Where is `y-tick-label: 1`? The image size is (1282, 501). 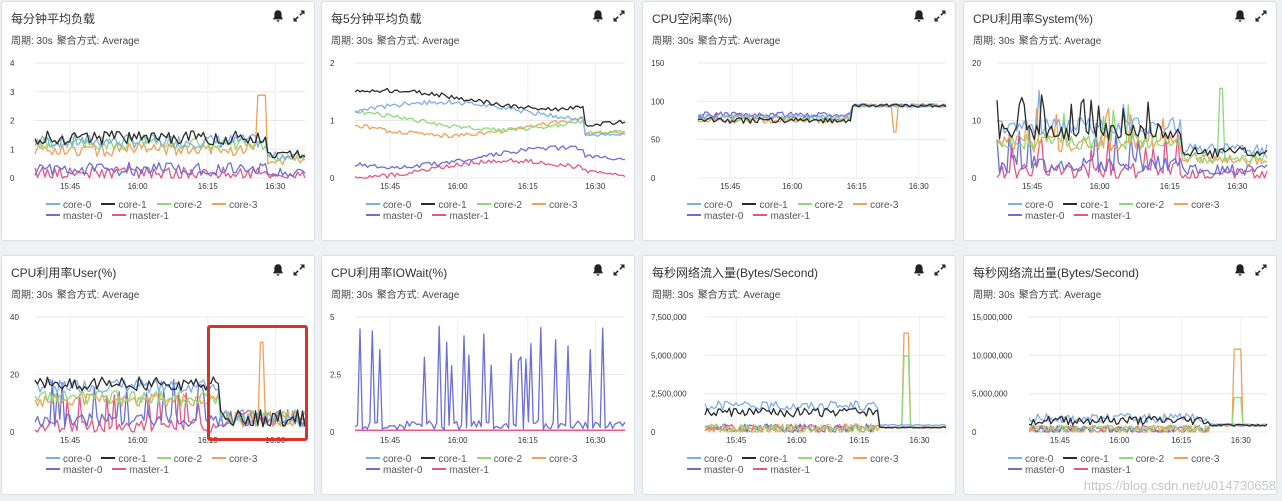
y-tick-label: 1 is located at coordinates (12, 149).